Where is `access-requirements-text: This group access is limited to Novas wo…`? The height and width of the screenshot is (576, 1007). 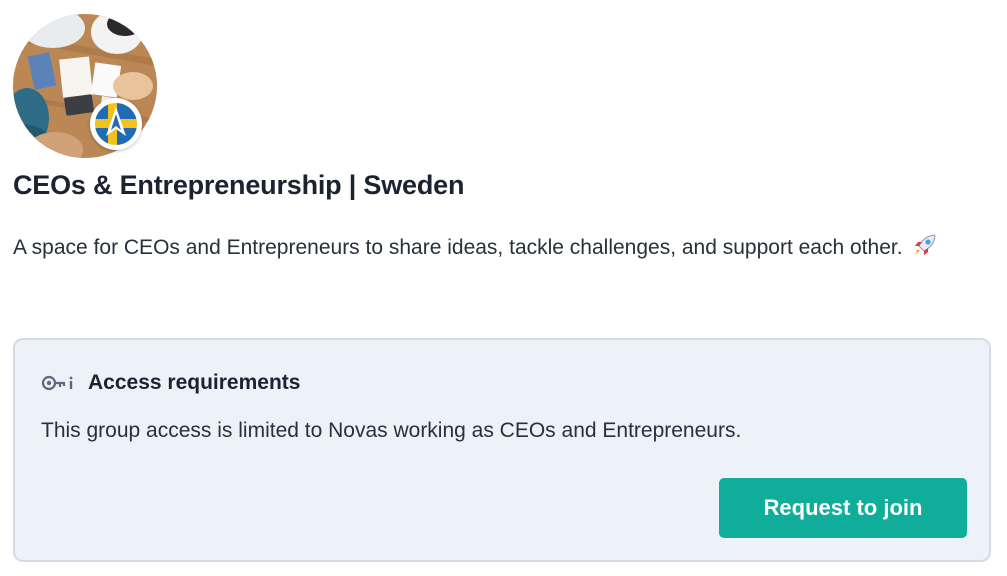 access-requirements-text: This group access is limited to Novas wo… is located at coordinates (391, 430).